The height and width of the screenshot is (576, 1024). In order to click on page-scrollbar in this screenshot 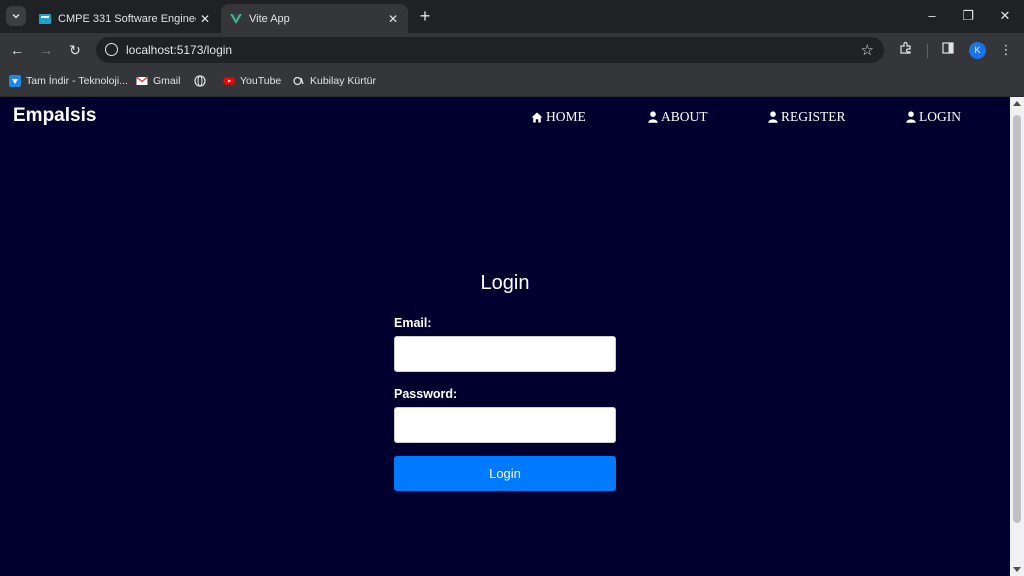, I will do `click(1017, 336)`.